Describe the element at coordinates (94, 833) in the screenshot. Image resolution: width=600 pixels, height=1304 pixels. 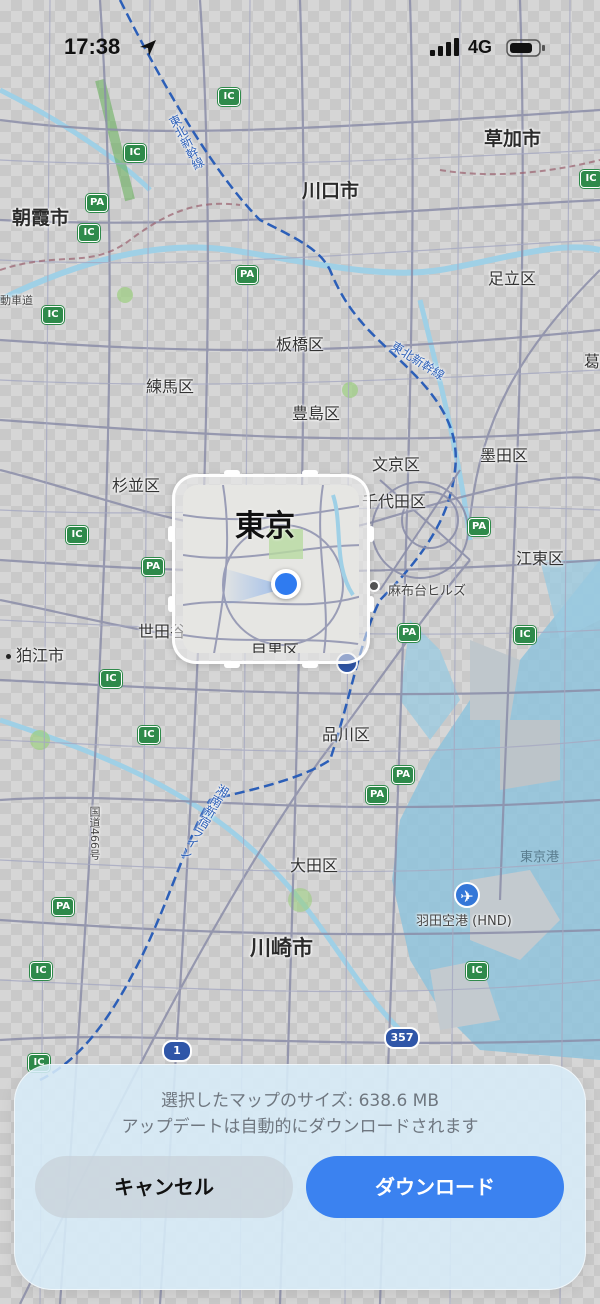
I see `label-kokudo-466: 国道466号` at that location.